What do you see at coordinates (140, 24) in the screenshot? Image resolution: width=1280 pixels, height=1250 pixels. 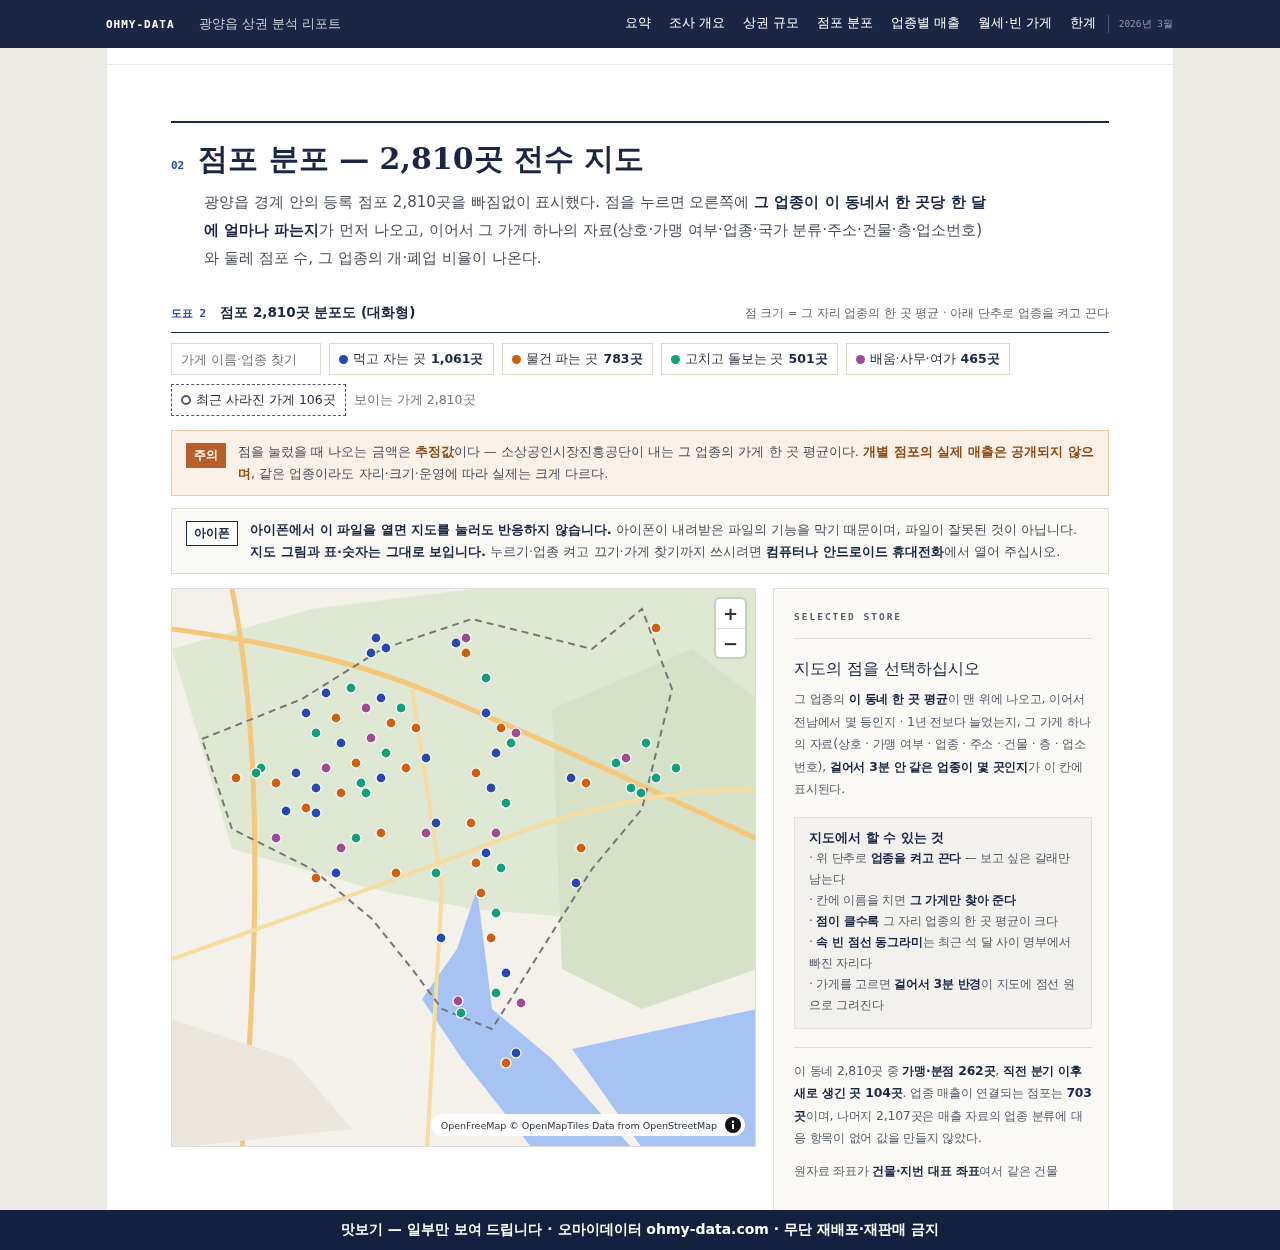 I see `brand-logo: OHMY-DATA` at bounding box center [140, 24].